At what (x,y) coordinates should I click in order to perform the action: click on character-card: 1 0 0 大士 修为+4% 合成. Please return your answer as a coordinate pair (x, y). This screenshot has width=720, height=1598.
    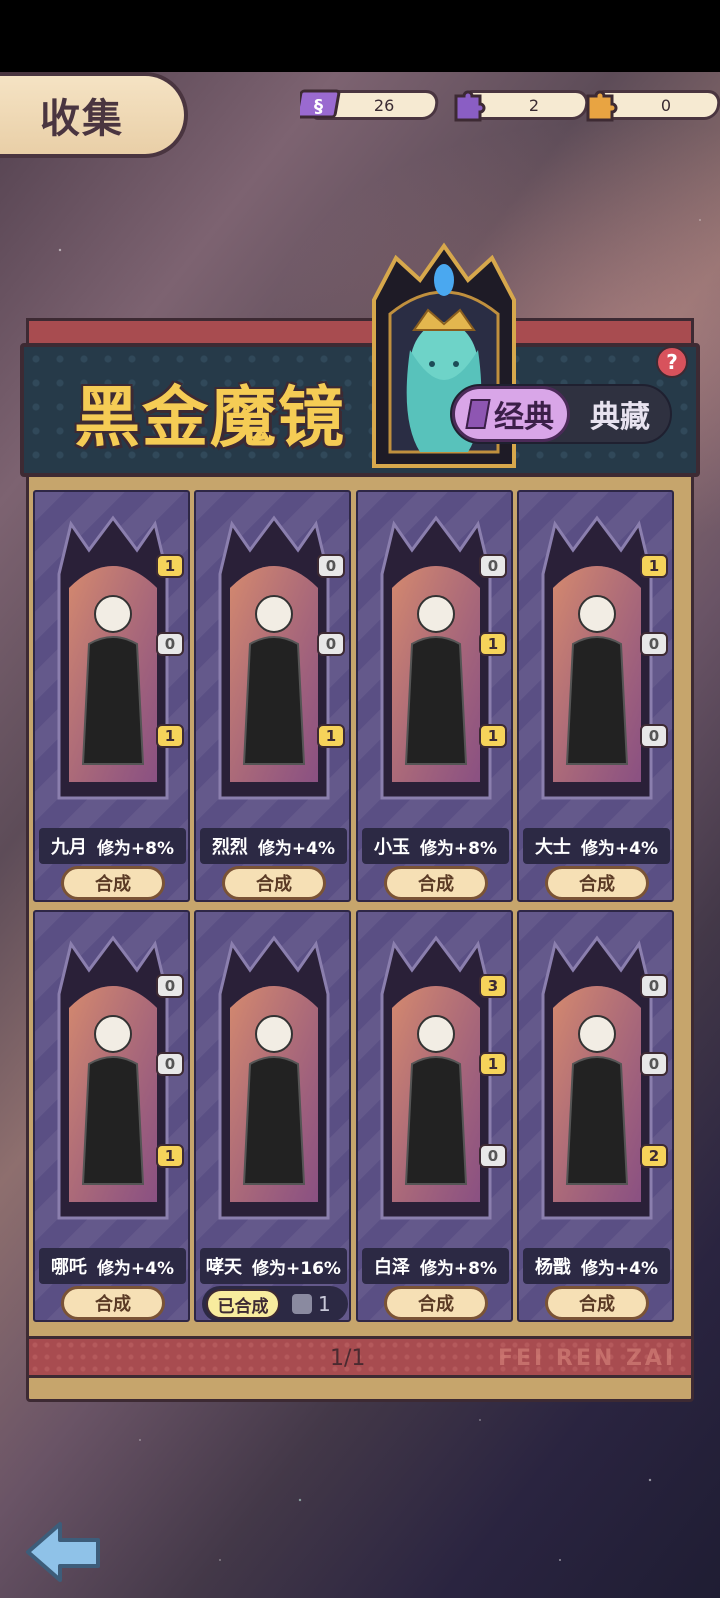
    Looking at the image, I should click on (595, 696).